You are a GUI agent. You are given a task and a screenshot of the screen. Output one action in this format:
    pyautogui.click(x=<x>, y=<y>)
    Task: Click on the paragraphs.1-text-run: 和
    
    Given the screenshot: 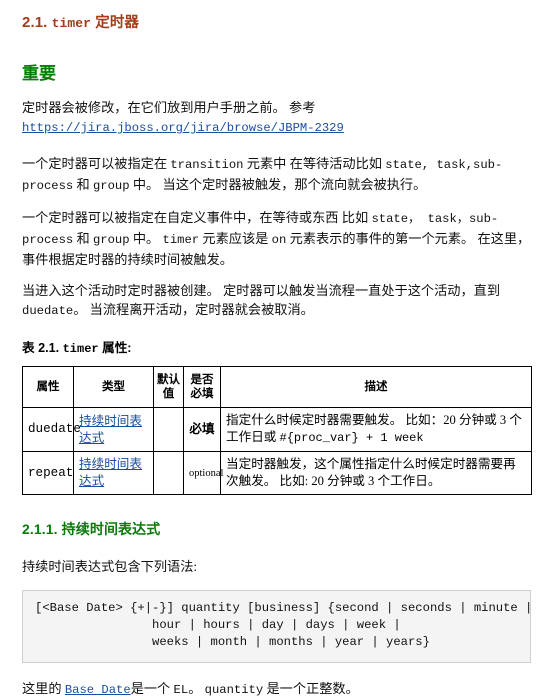 What is the action you would take?
    pyautogui.click(x=83, y=238)
    